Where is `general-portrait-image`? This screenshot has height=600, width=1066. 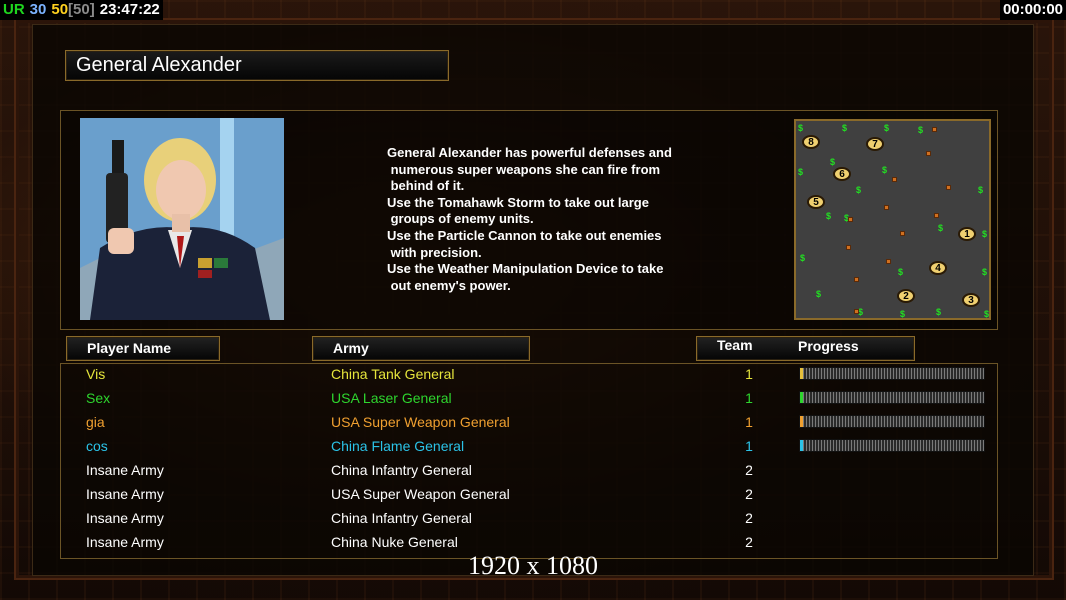
general-portrait-image is located at coordinates (182, 219).